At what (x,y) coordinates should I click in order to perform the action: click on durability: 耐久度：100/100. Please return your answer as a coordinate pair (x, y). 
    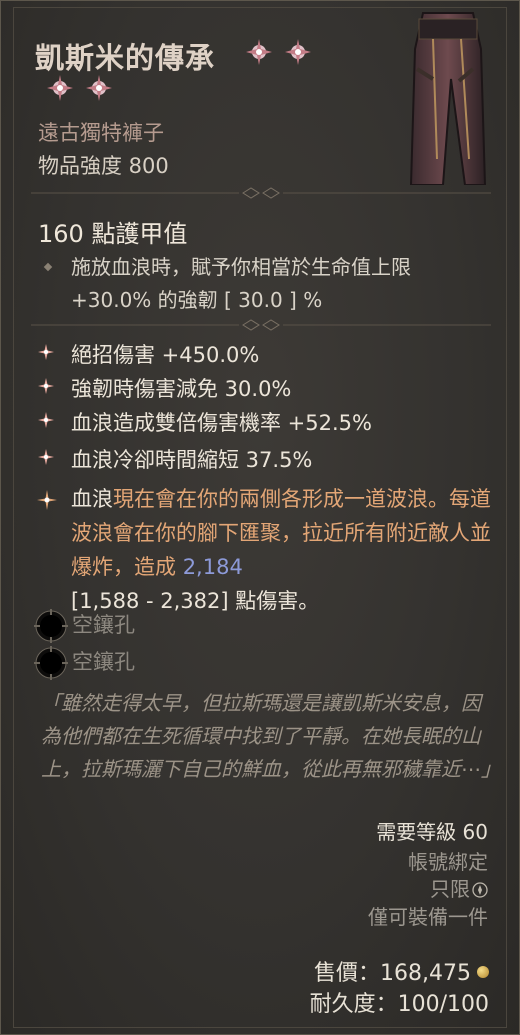
    Looking at the image, I should click on (399, 1004).